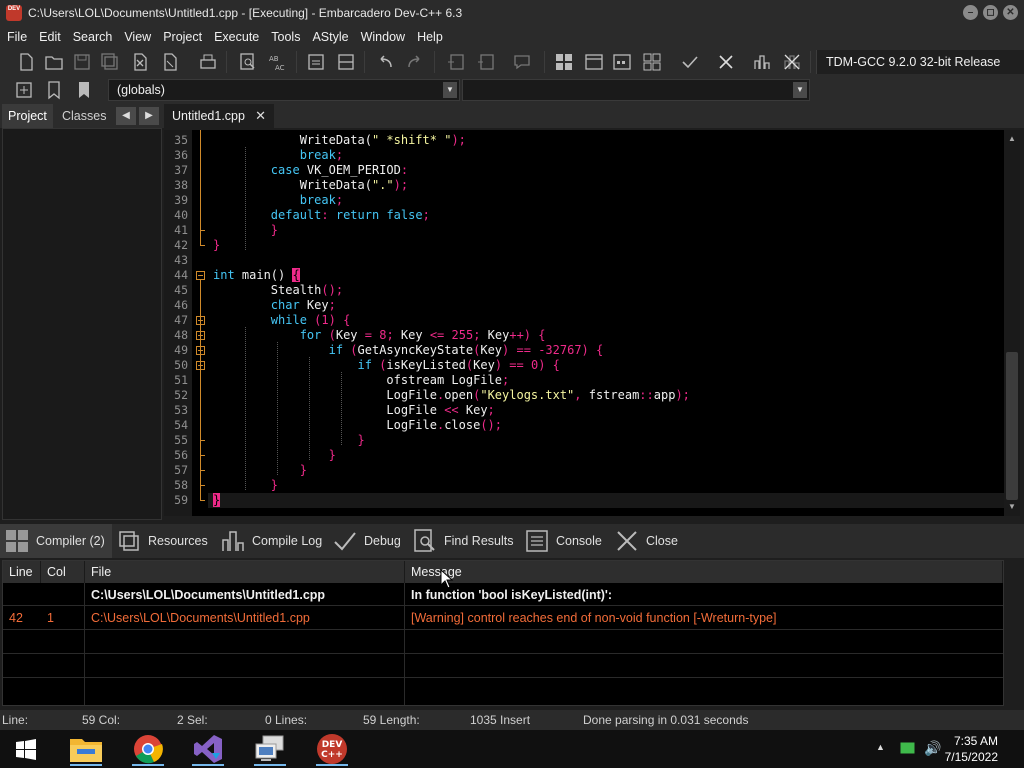  What do you see at coordinates (236, 37) in the screenshot?
I see `menu-execute: Execute` at bounding box center [236, 37].